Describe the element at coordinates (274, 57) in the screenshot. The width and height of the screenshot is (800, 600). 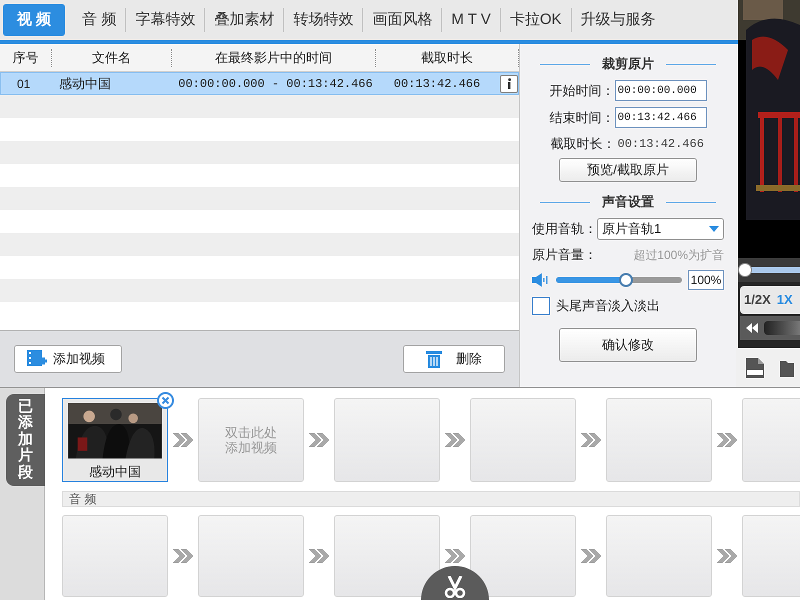
I see `column-header: 在最终影片中的时间` at that location.